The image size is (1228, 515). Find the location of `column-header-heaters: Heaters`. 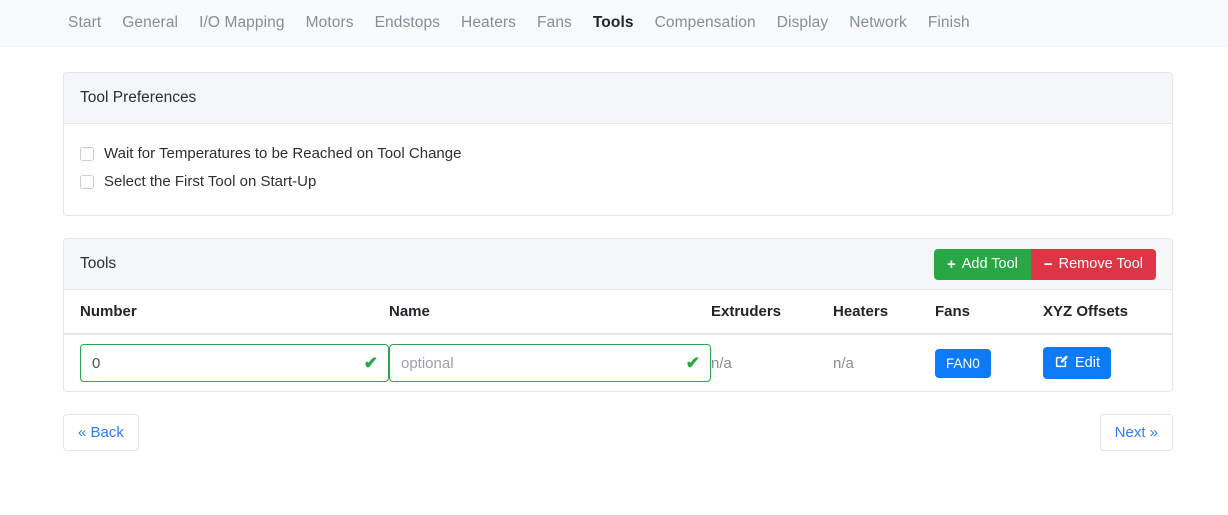

column-header-heaters: Heaters is located at coordinates (884, 312).